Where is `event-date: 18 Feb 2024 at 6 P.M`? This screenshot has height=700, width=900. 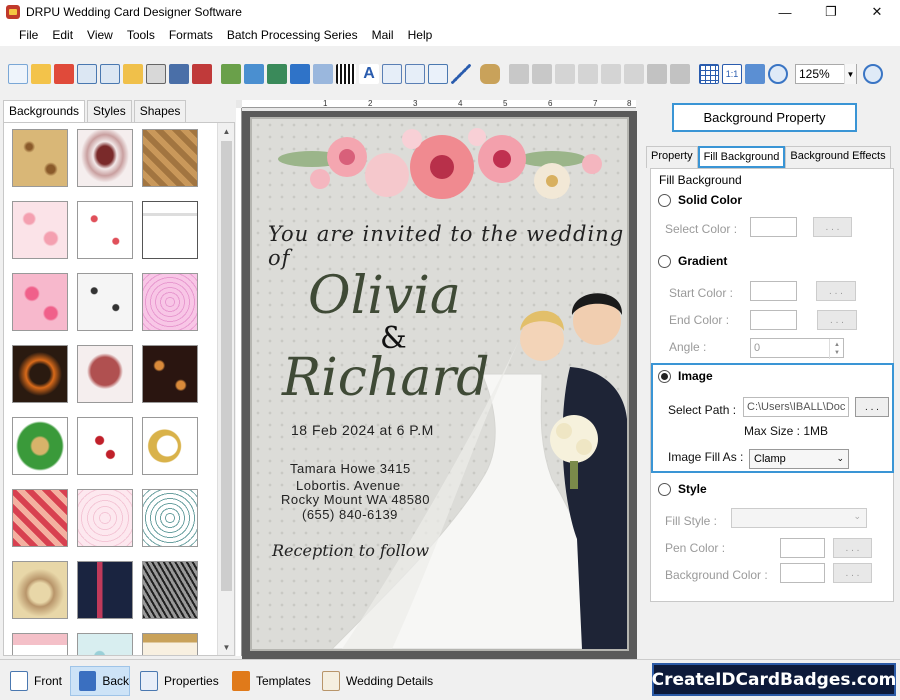 event-date: 18 Feb 2024 at 6 P.M is located at coordinates (362, 430).